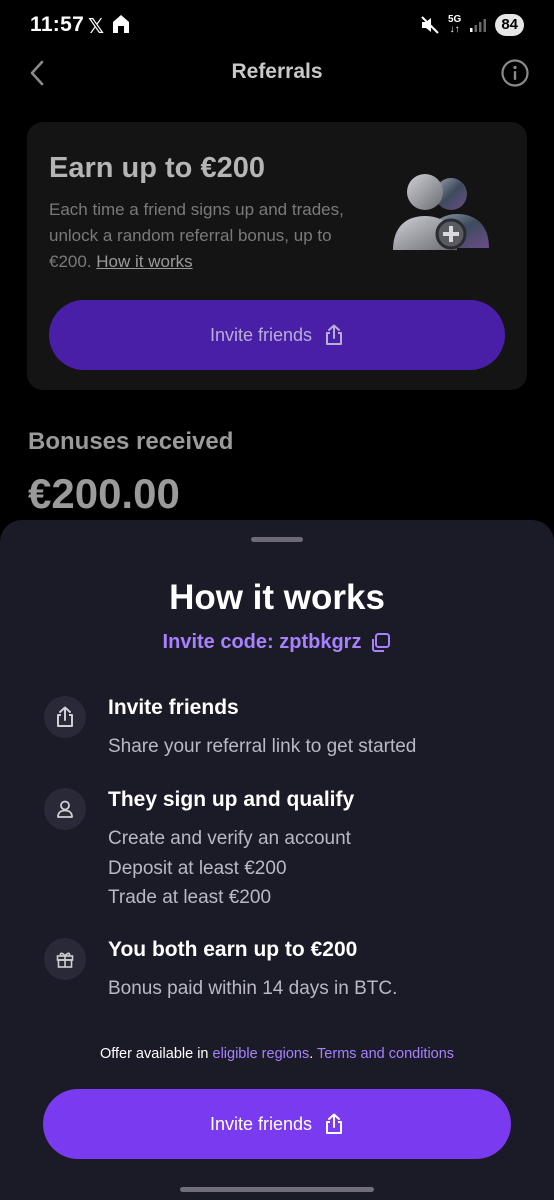  What do you see at coordinates (262, 746) in the screenshot?
I see `step-description: Share your referral link to get started` at bounding box center [262, 746].